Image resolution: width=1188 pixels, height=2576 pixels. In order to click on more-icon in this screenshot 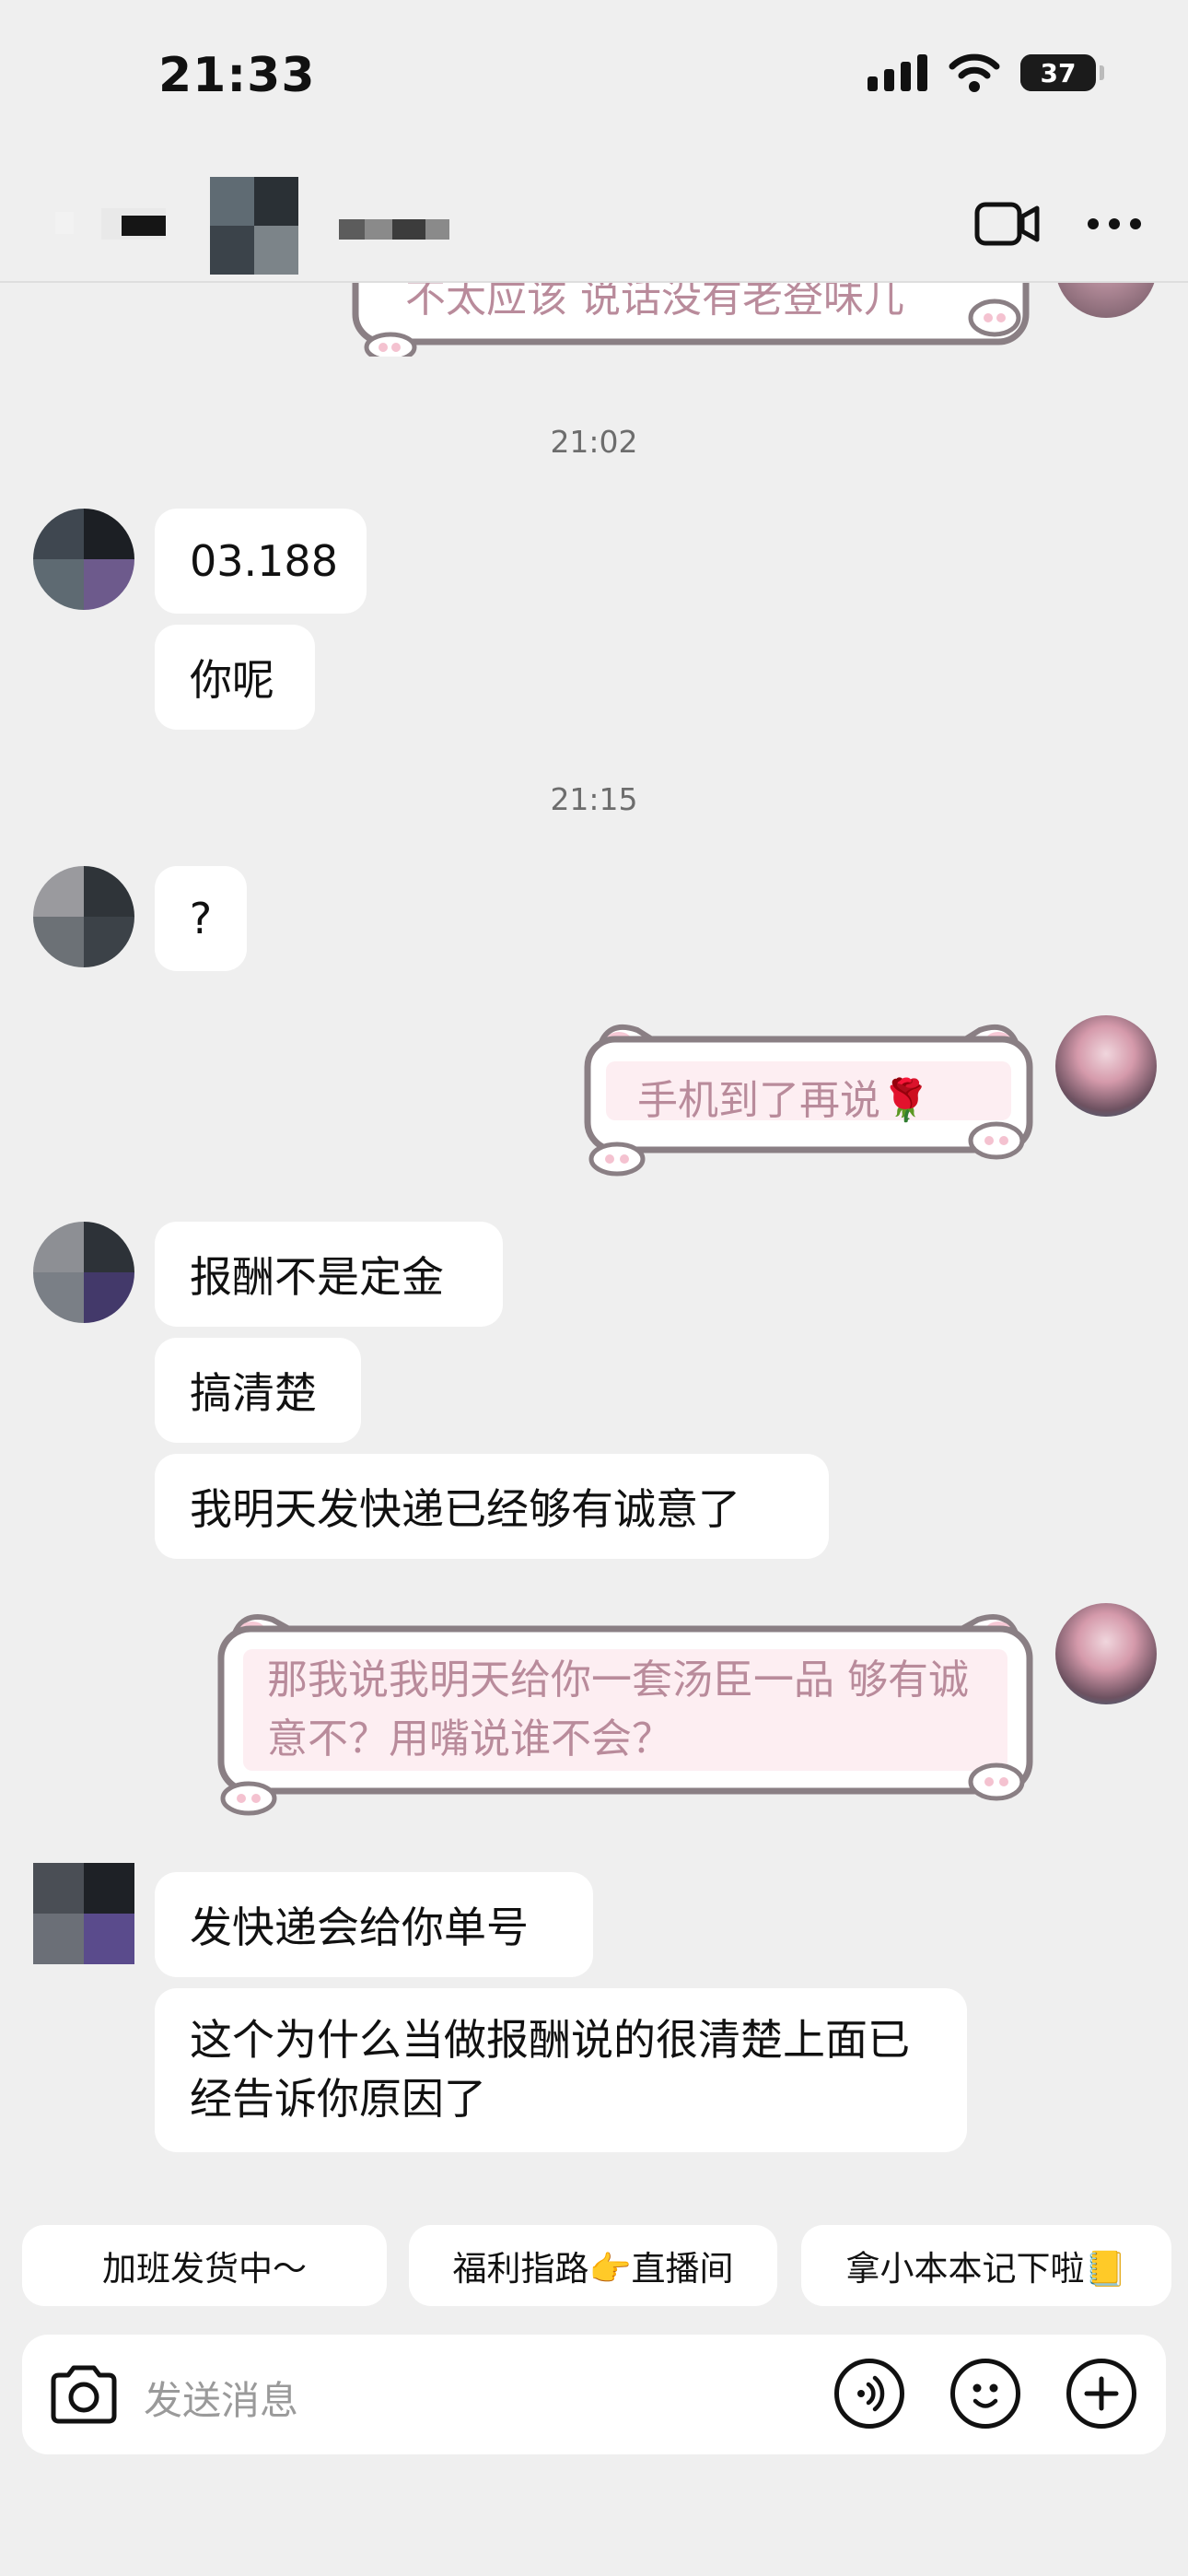, I will do `click(1114, 223)`.